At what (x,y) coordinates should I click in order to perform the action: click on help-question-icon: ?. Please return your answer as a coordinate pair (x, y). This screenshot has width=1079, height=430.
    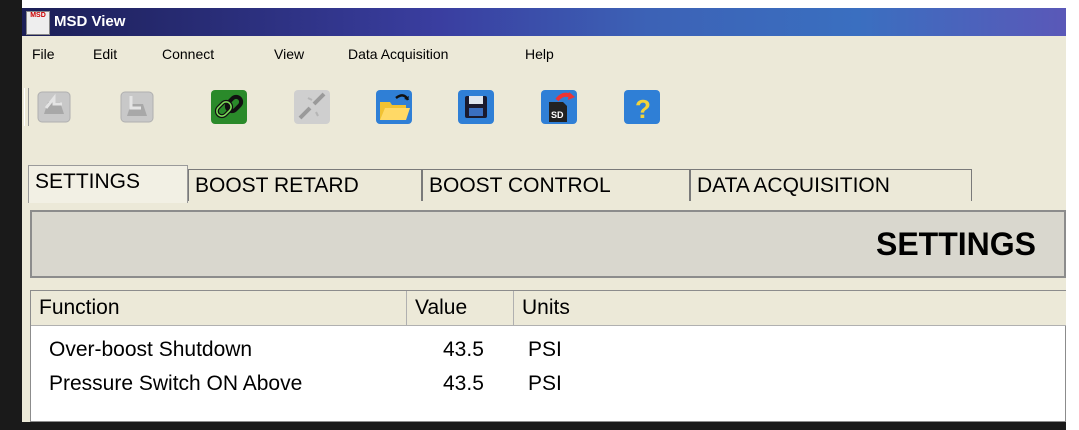
    Looking at the image, I should click on (642, 107).